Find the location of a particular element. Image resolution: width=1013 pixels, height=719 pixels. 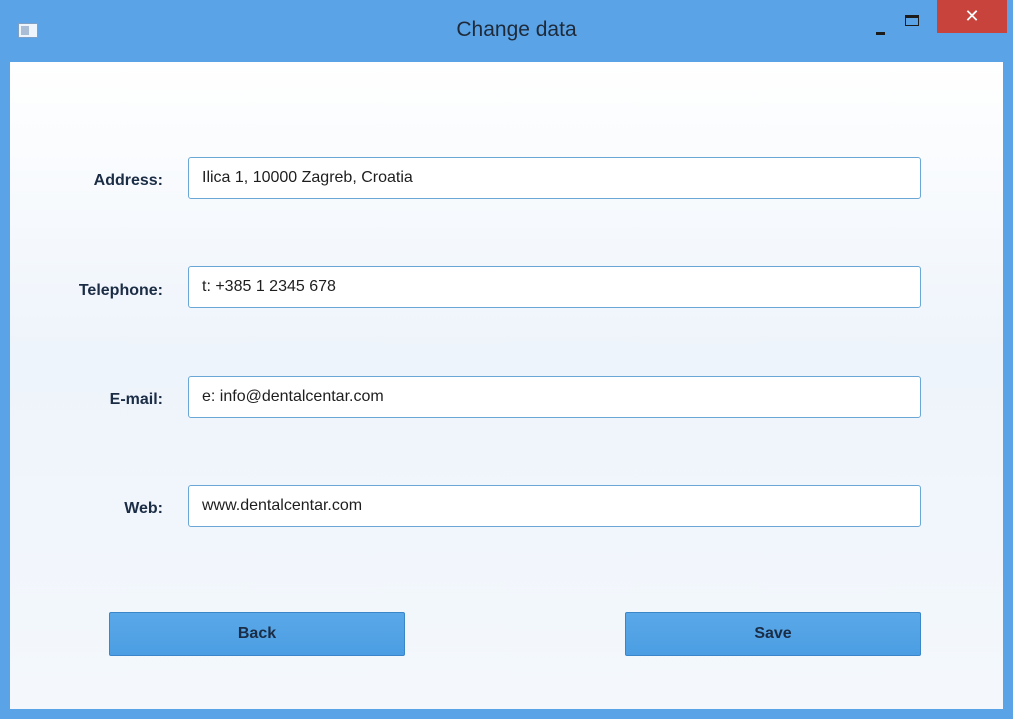

email-label: E-mail: is located at coordinates (136, 399).